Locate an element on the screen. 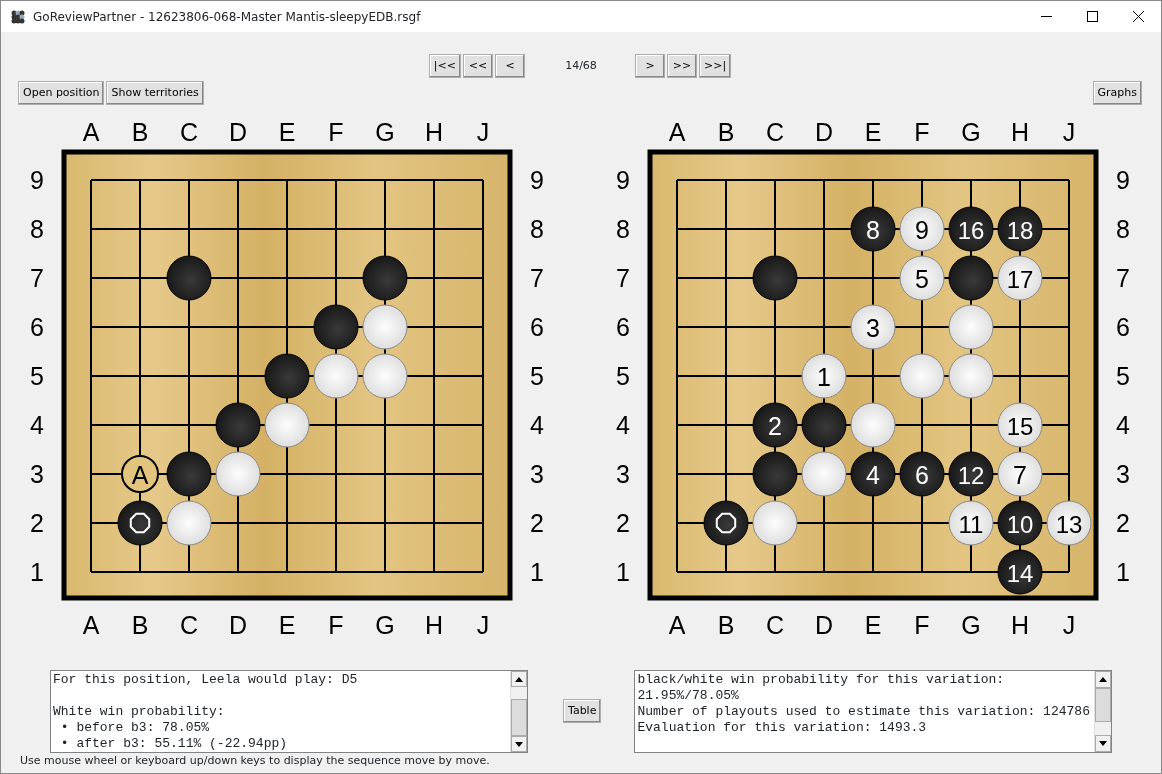  text-box: For this position, Leela would play: D5 White win probability: • before b3: 78.05% • after b3: 55.11% (-22.94pp) is located at coordinates (289, 711).